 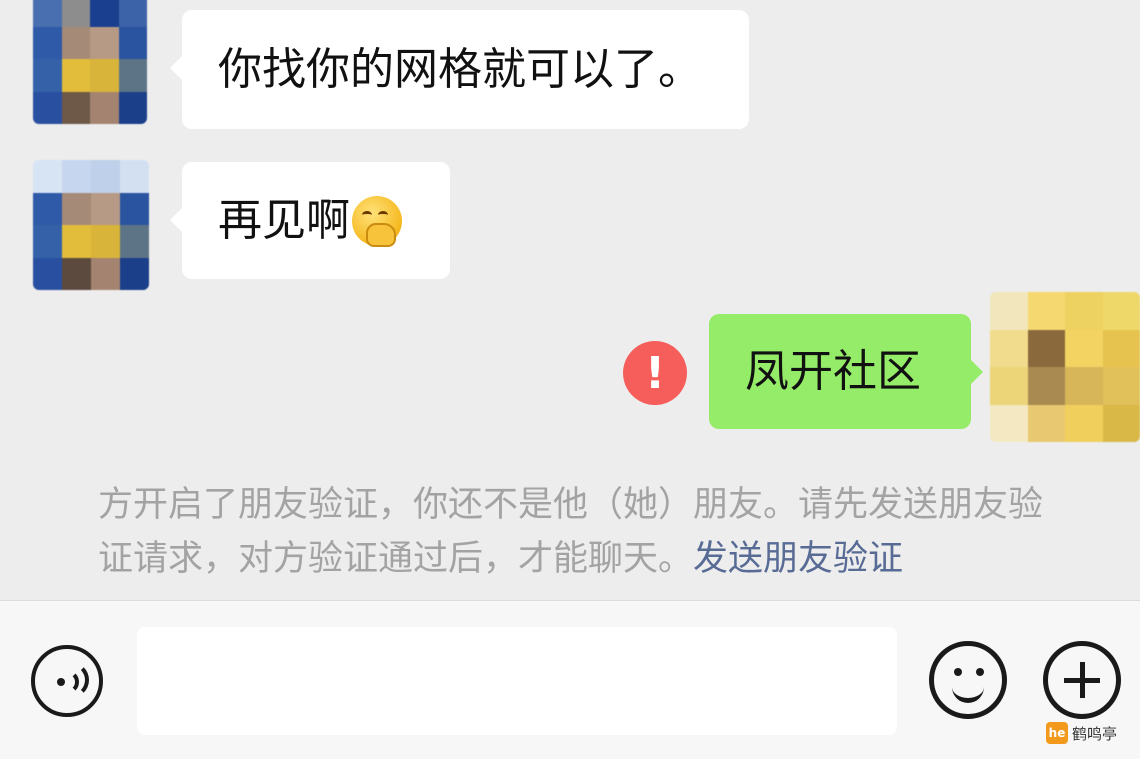 I want to click on send-friend-request-link: 发送朋友验证, so click(x=798, y=559).